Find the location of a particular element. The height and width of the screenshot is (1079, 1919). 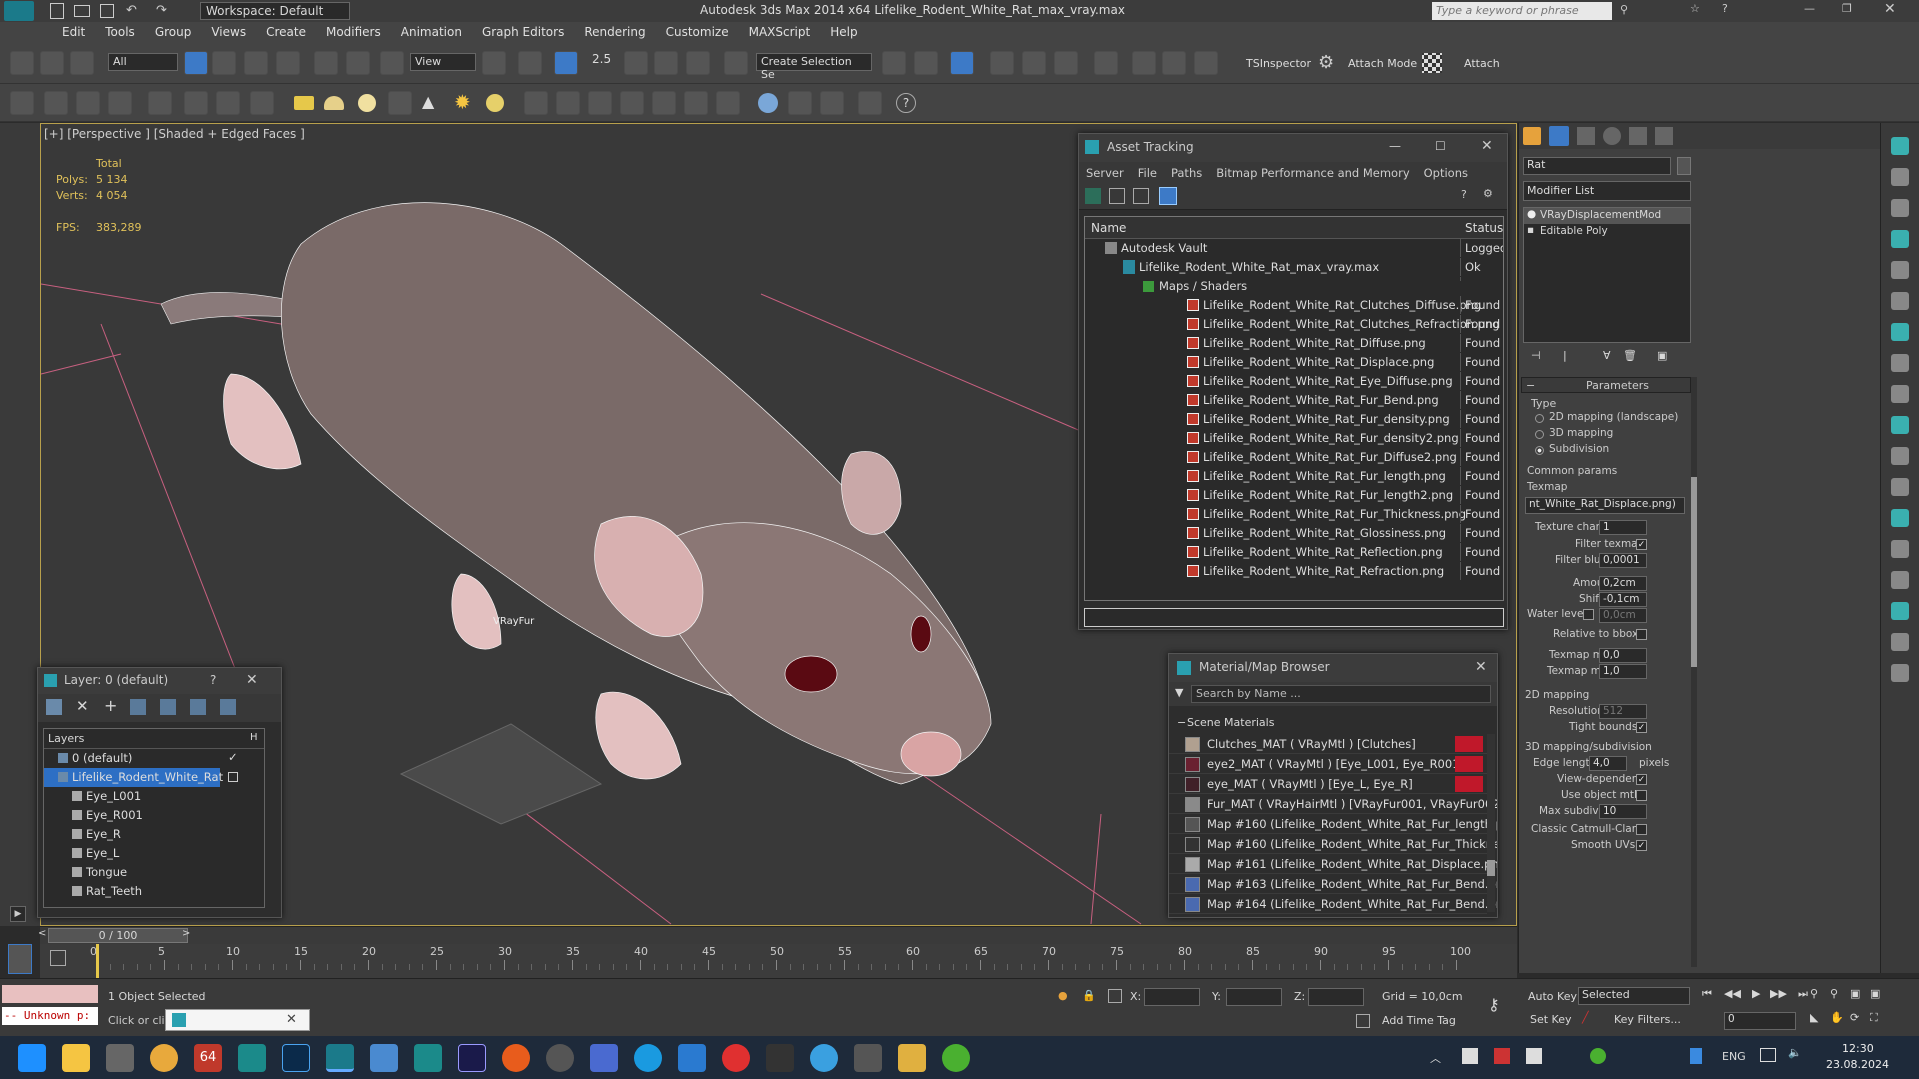

make-unique-icon: ∀ is located at coordinates (1607, 355).